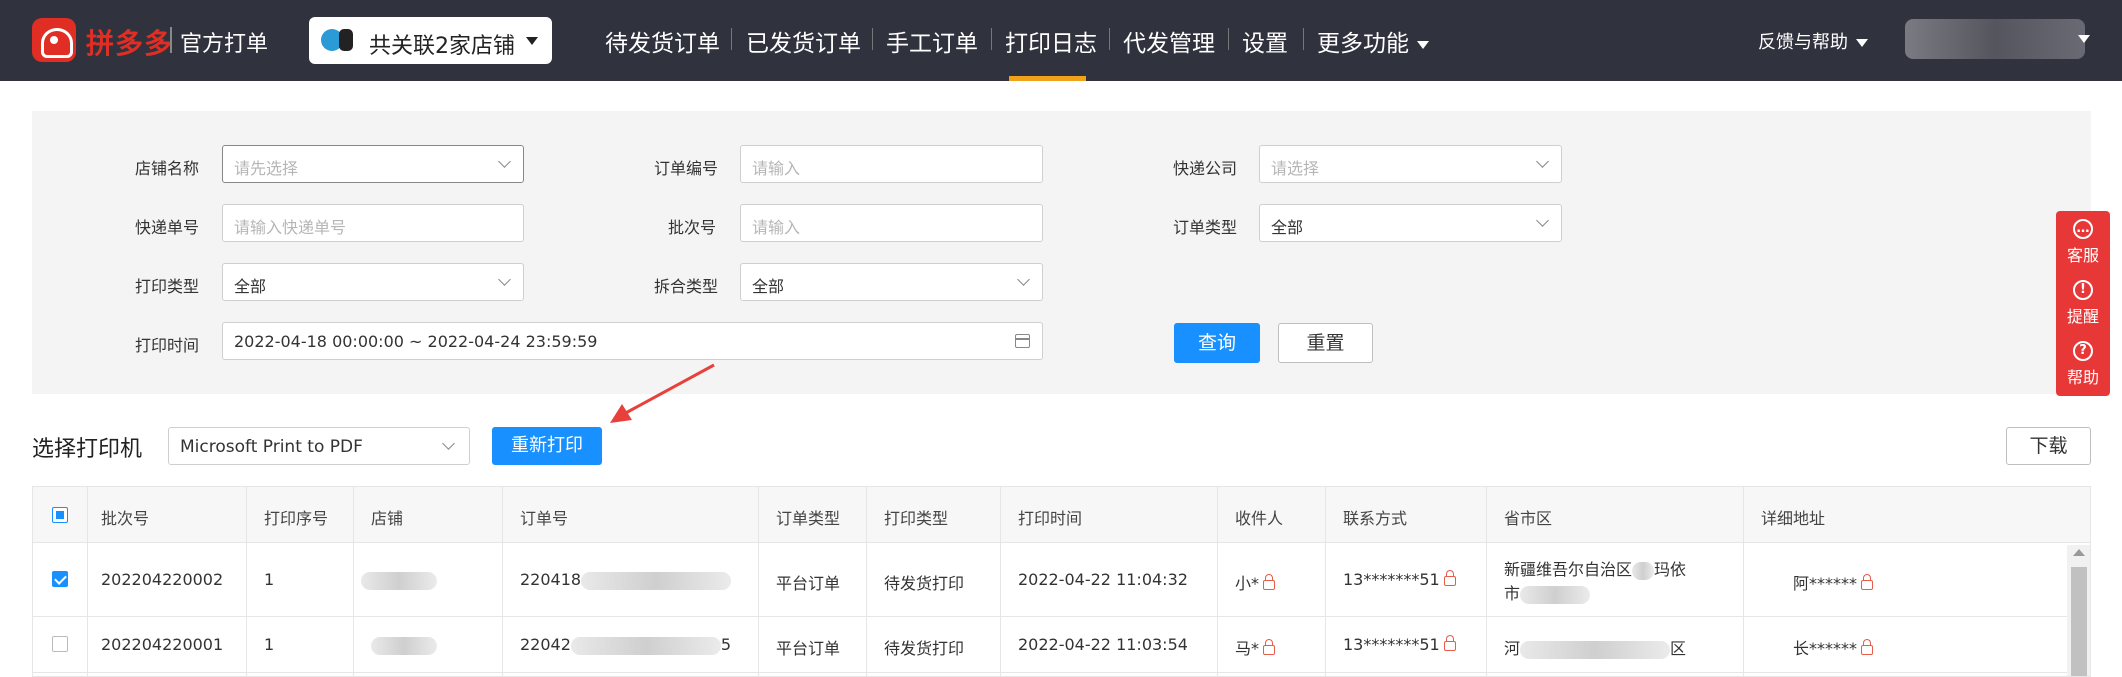 This screenshot has height=677, width=2122. I want to click on region-tail: 区, so click(1678, 648).